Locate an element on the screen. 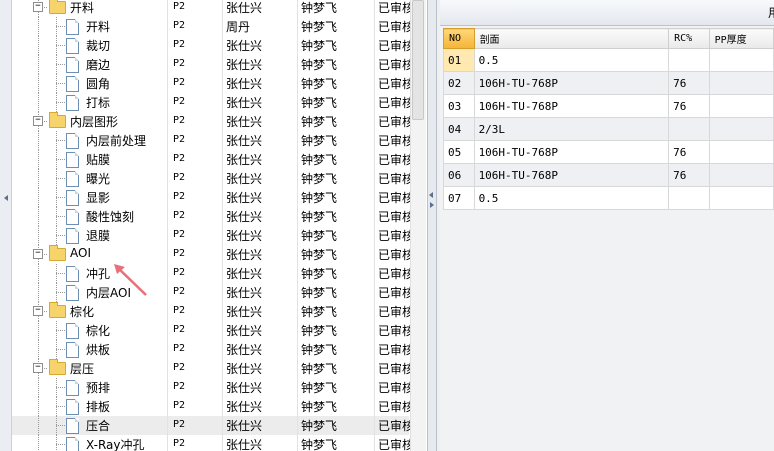  grid-row: 04 2/3L is located at coordinates (608, 129).